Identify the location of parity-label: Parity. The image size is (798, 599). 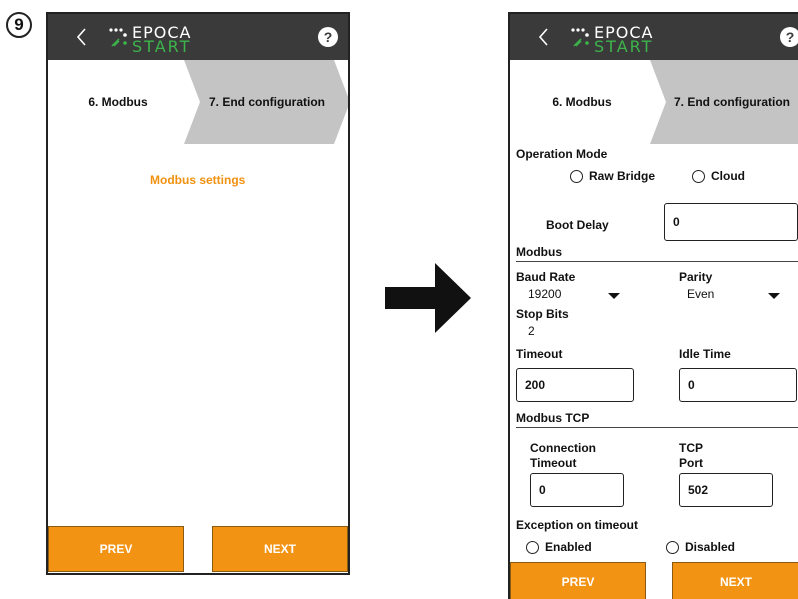
(696, 277).